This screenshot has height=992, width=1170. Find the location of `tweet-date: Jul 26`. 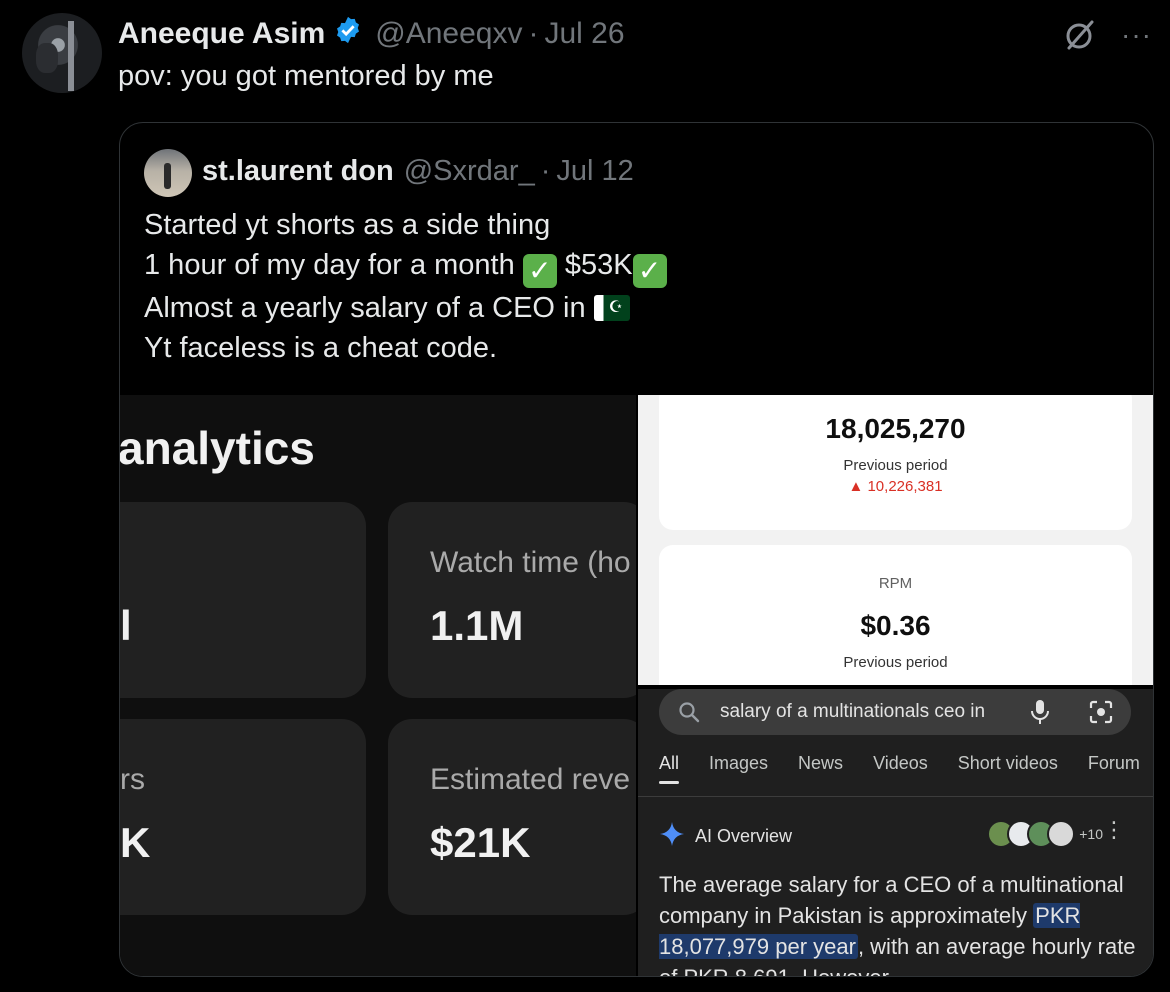

tweet-date: Jul 26 is located at coordinates (584, 34).